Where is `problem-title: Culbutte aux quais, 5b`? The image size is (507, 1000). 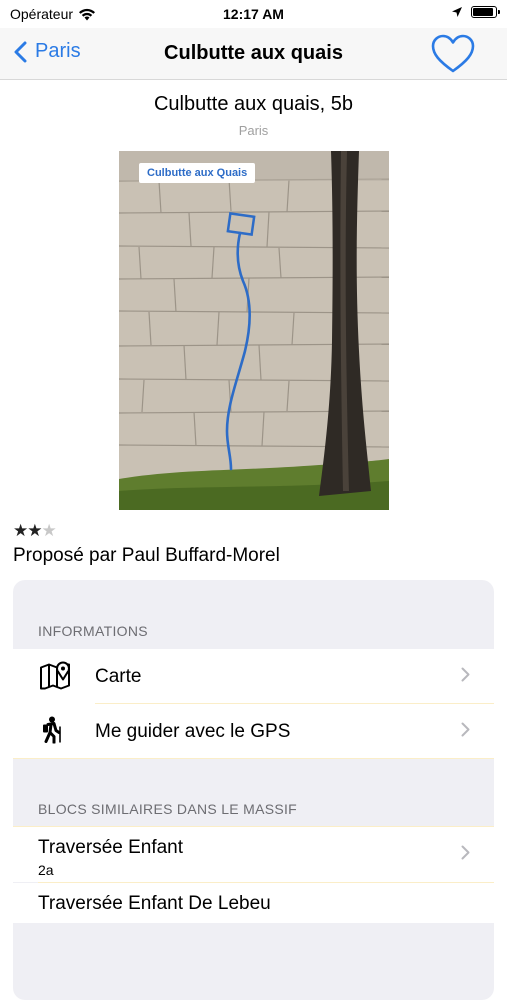
problem-title: Culbutte aux quais, 5b is located at coordinates (253, 104).